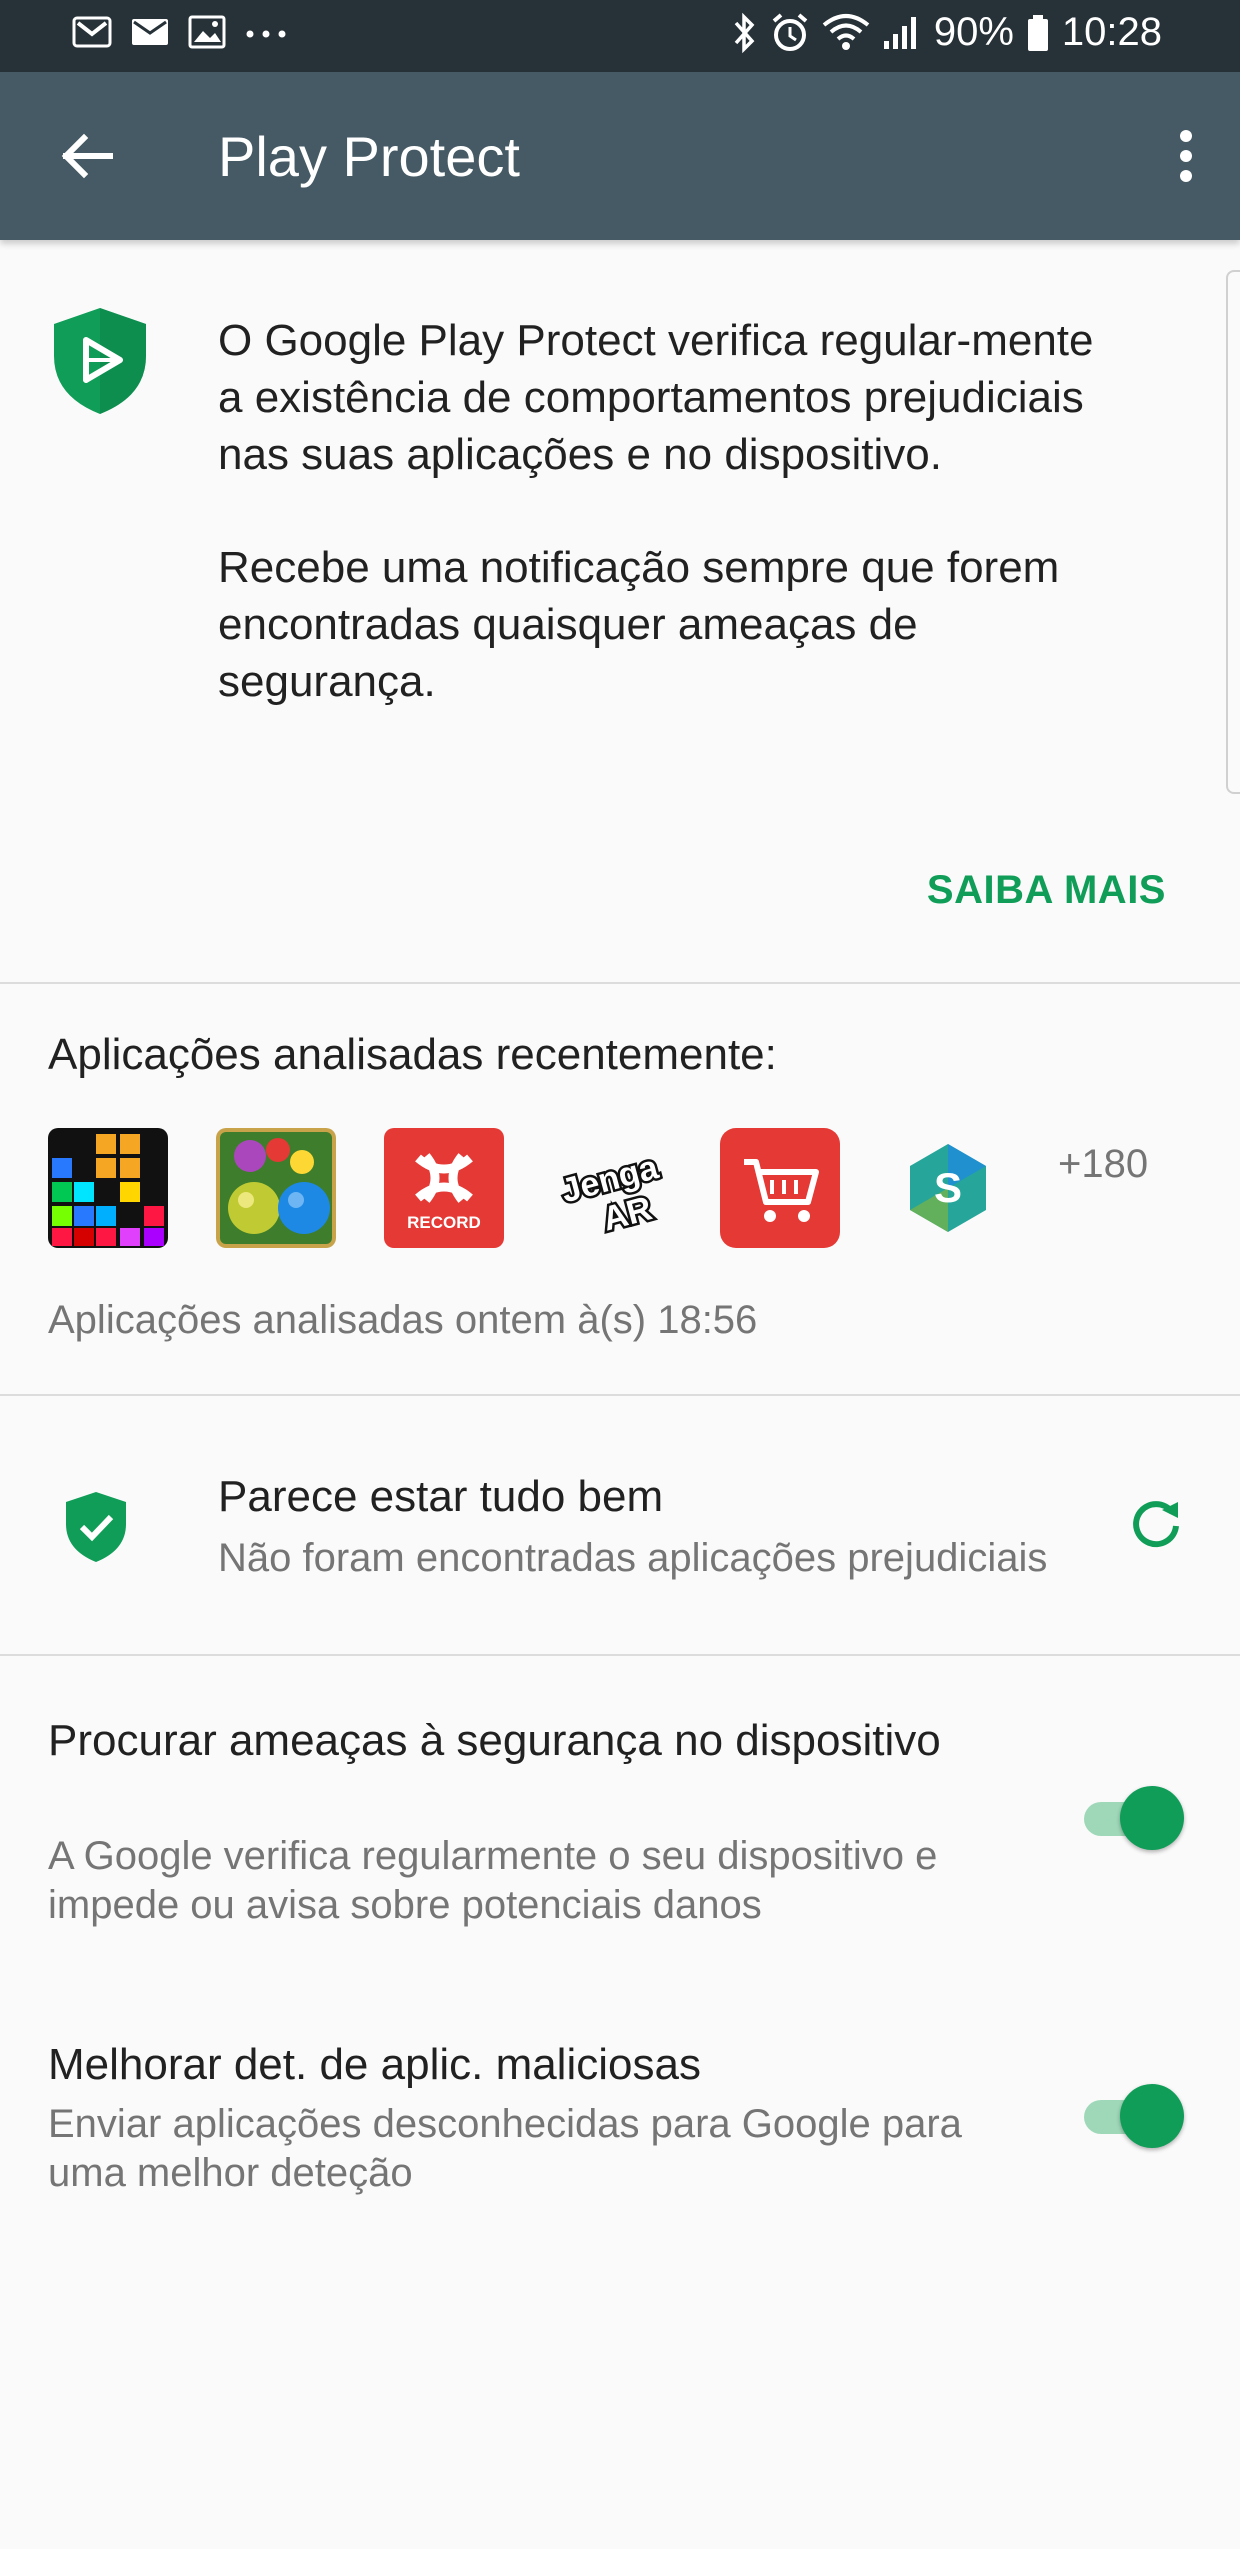 Image resolution: width=1240 pixels, height=2549 pixels. Describe the element at coordinates (1046, 890) in the screenshot. I see `learn-more-button: SAIBA MAIS` at that location.